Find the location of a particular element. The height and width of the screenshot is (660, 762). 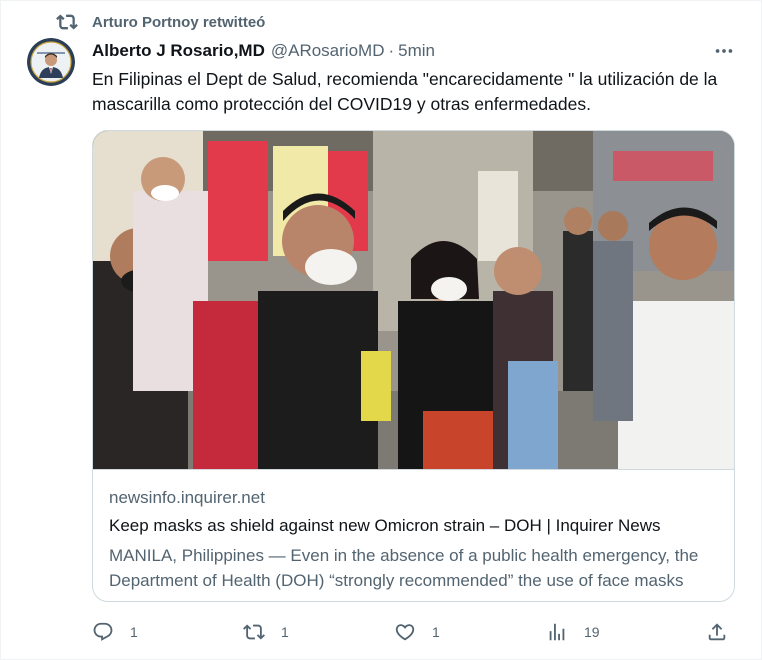

reply-icon is located at coordinates (103, 631).